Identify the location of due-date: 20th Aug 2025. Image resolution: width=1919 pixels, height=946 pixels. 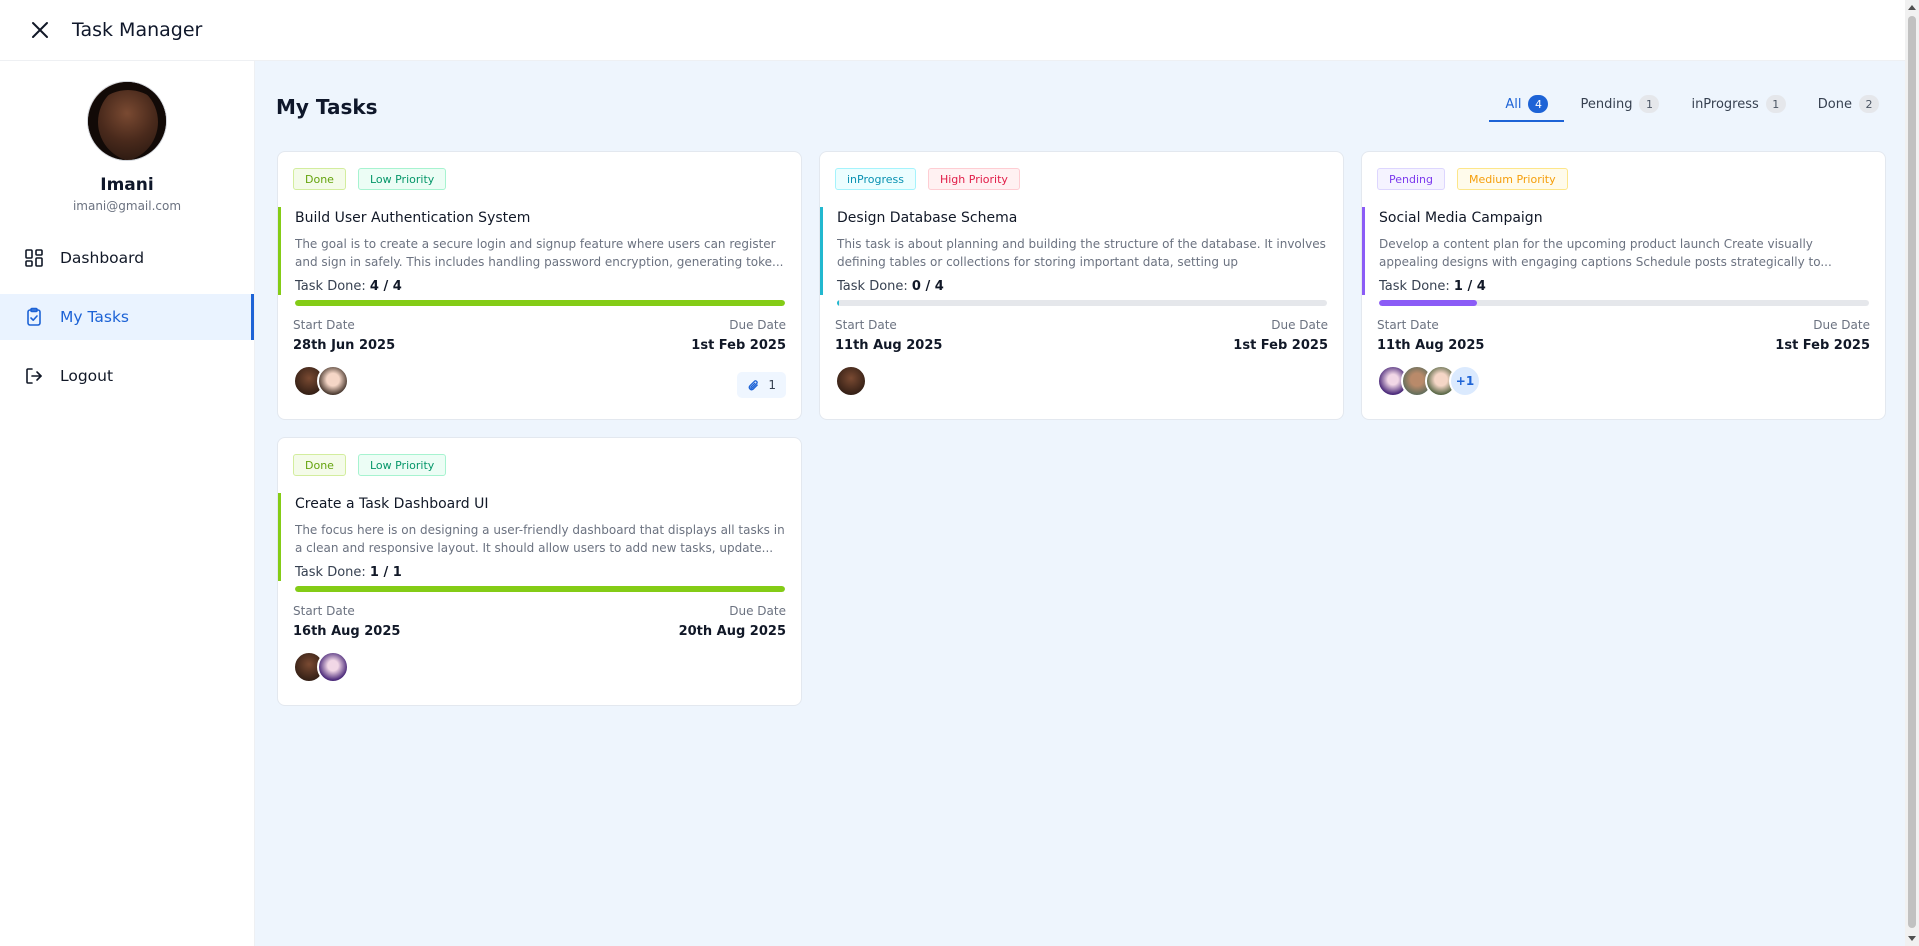
(732, 631).